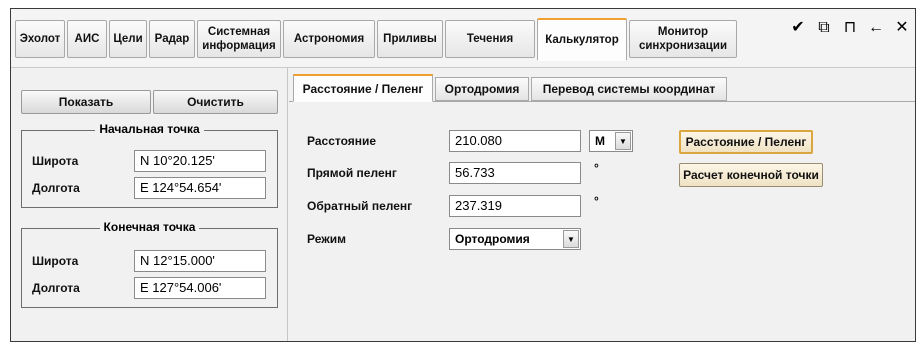 This screenshot has height=345, width=919. Describe the element at coordinates (87, 39) in the screenshot. I see `tab-ais: АИС` at that location.